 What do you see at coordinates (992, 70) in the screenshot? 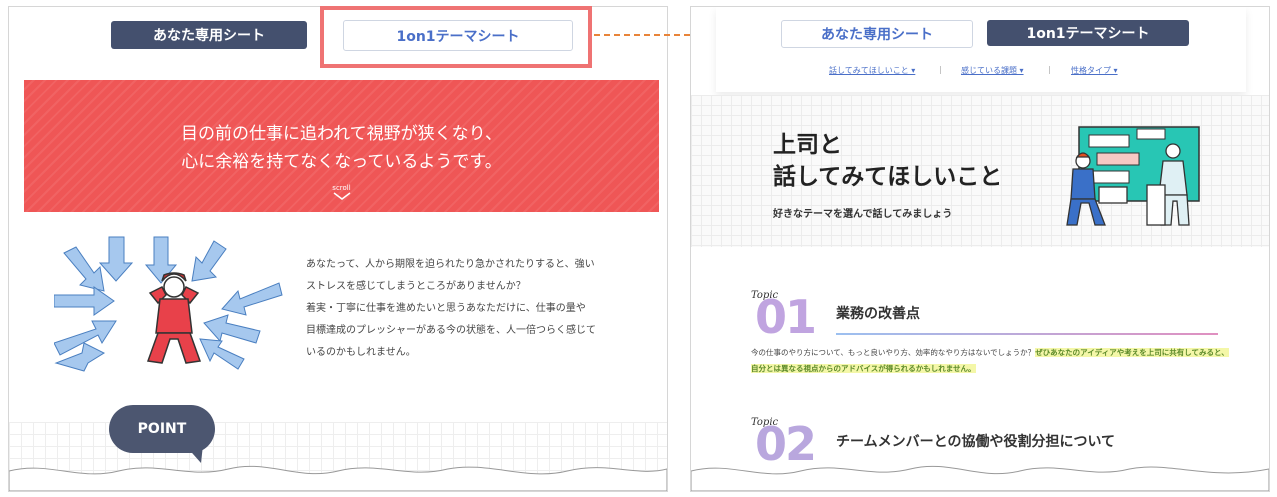
I see `nav-link-issues: 感じている課題 ▾` at bounding box center [992, 70].